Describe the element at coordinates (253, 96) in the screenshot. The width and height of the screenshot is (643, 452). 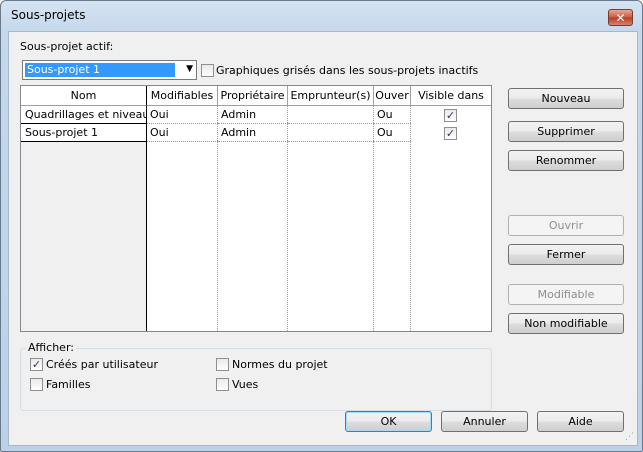
I see `header-owner: Propriétaire` at that location.